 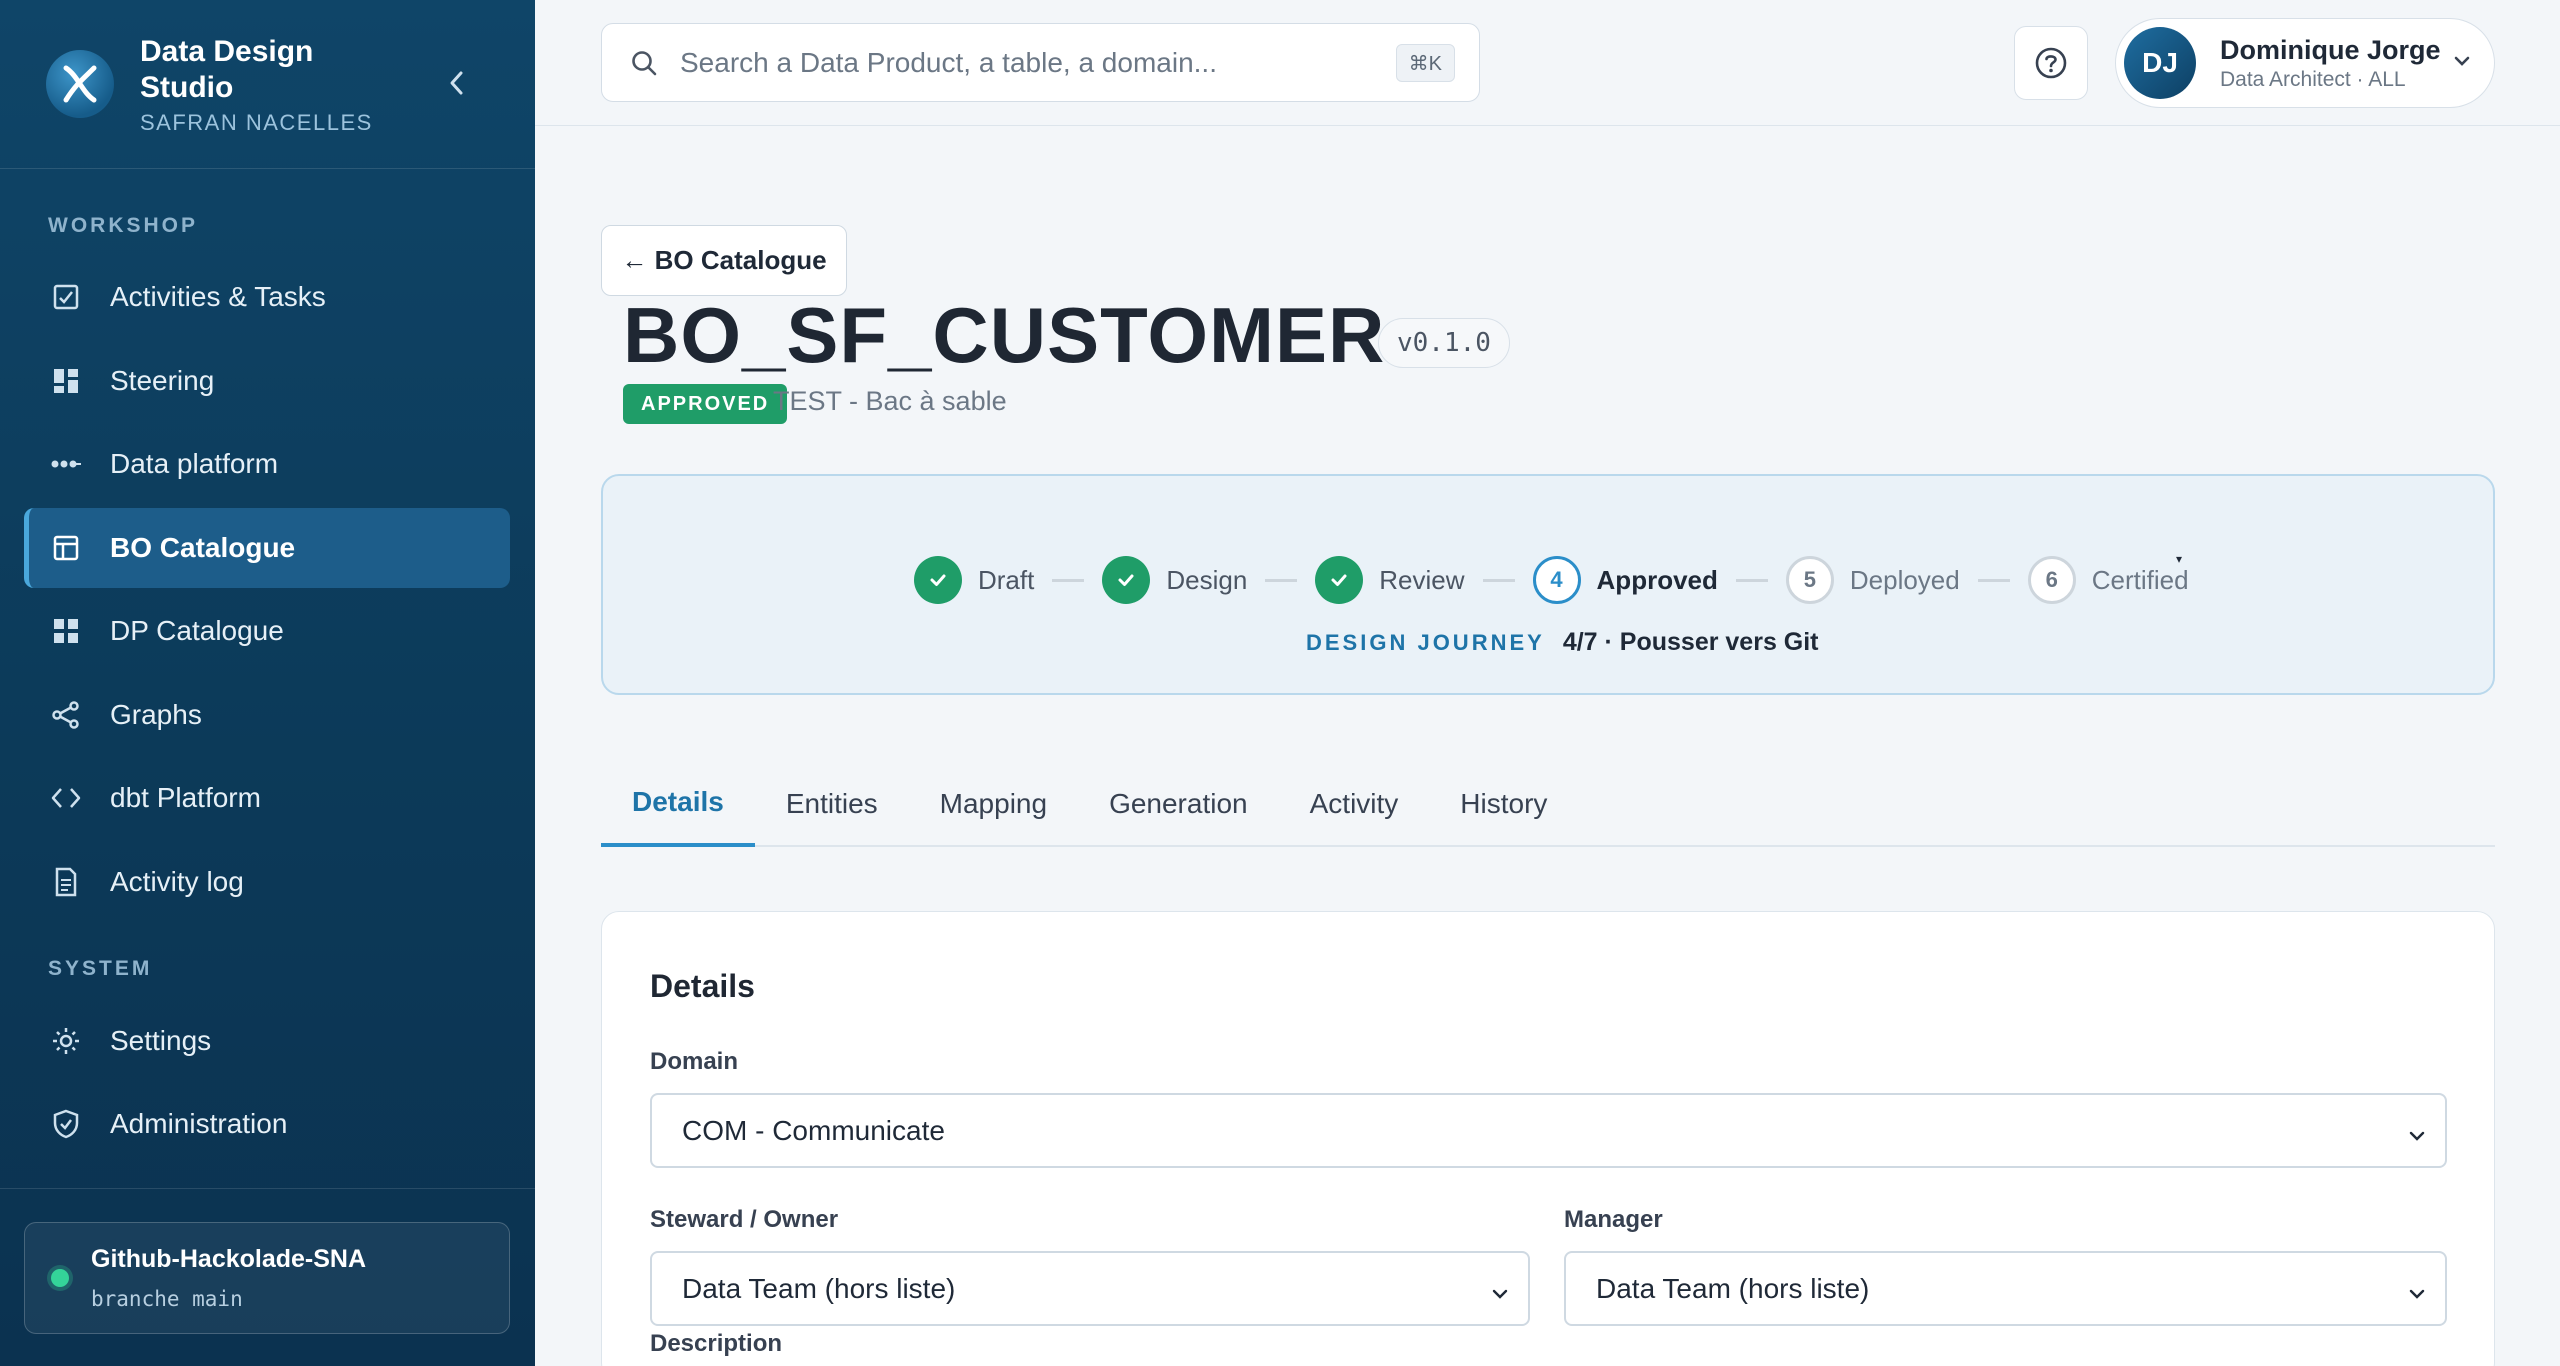 I want to click on user-role: Data Architect · ALL, so click(x=2313, y=79).